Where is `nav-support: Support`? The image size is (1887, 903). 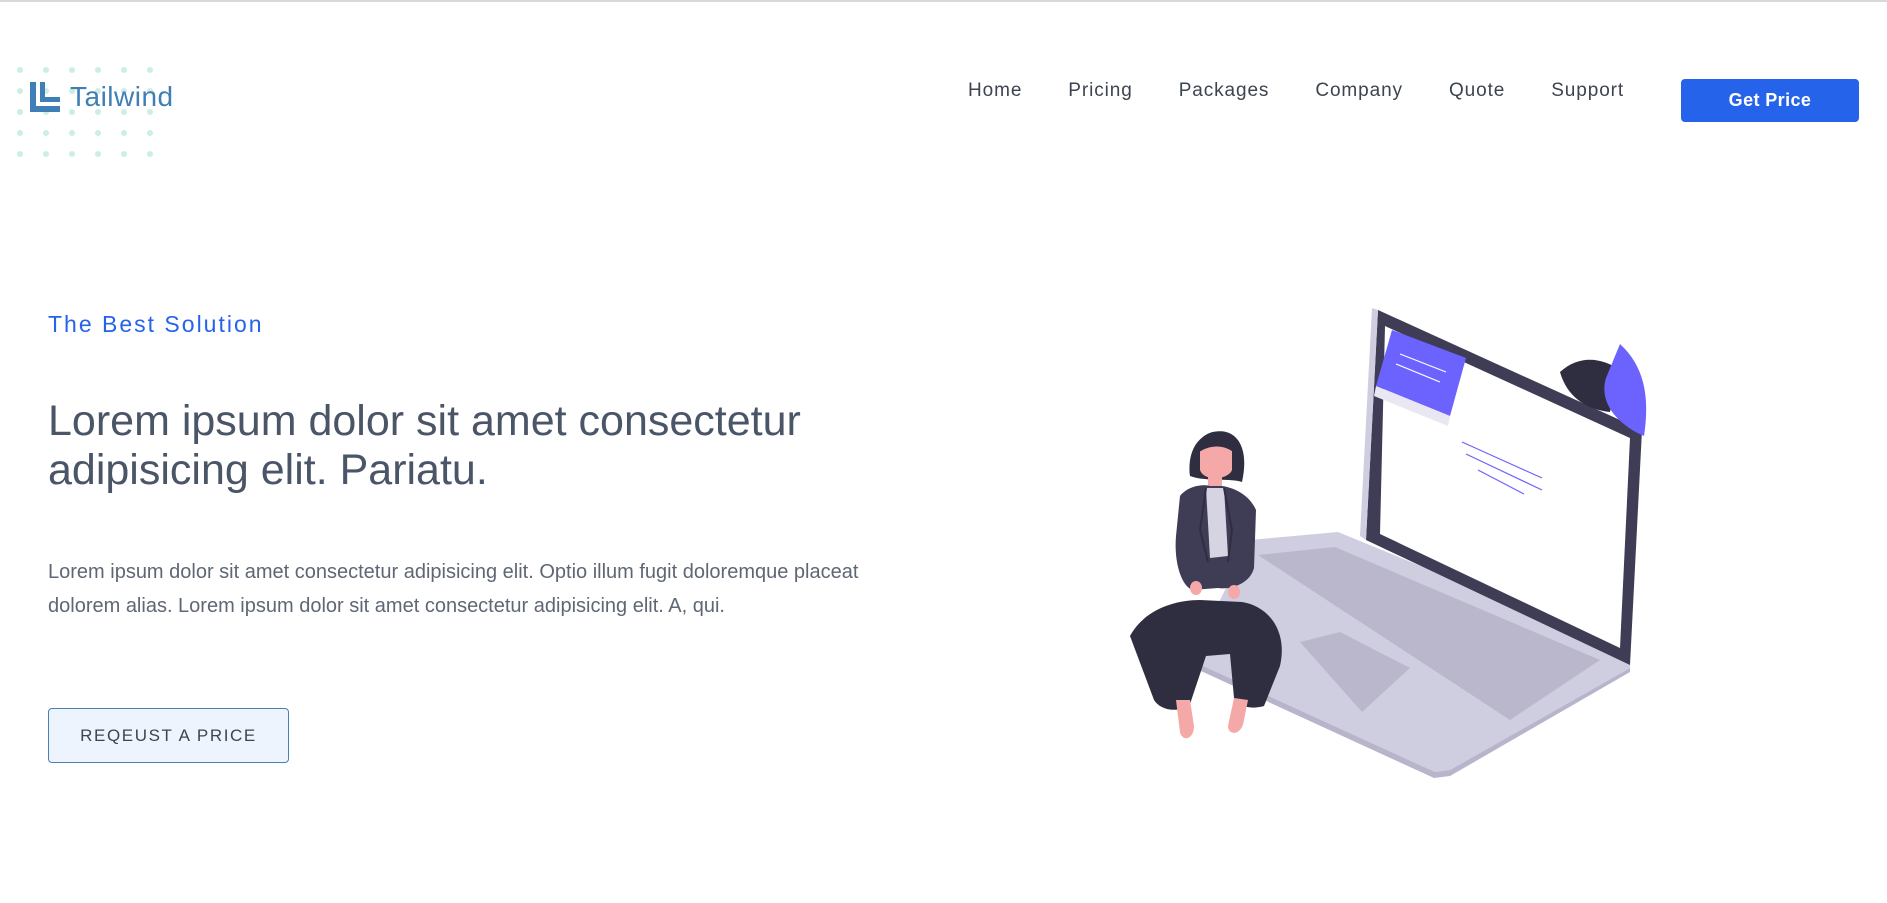
nav-support: Support is located at coordinates (1587, 91).